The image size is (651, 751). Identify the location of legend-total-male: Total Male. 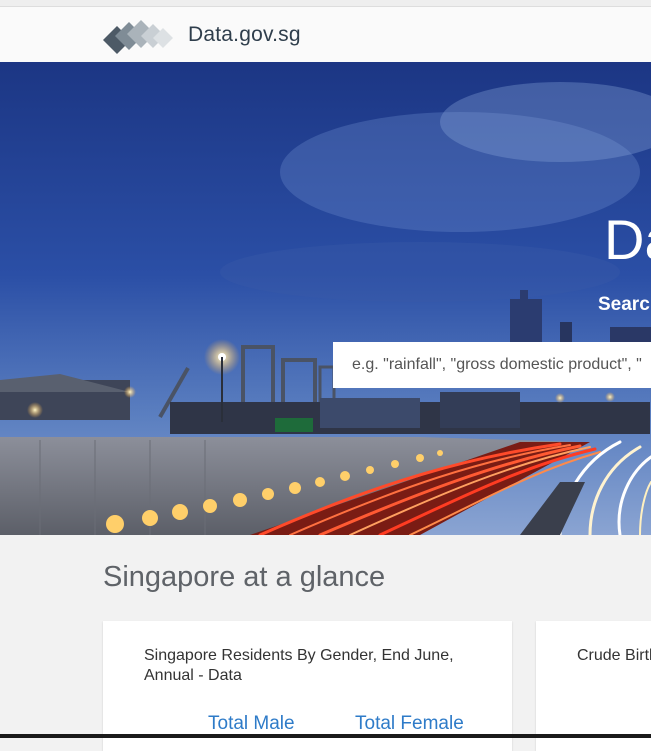
(251, 724).